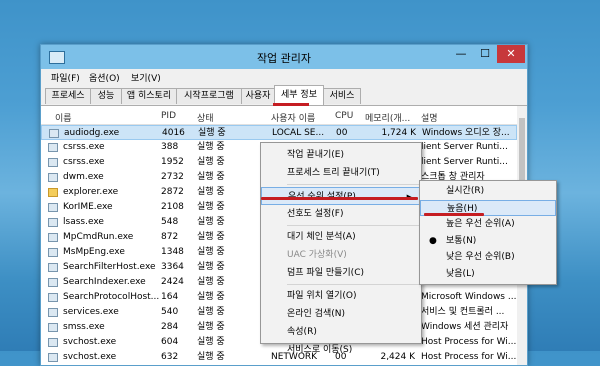 This screenshot has width=600, height=366. What do you see at coordinates (488, 274) in the screenshot?
I see `priority-menu-item: 낮음(L)` at bounding box center [488, 274].